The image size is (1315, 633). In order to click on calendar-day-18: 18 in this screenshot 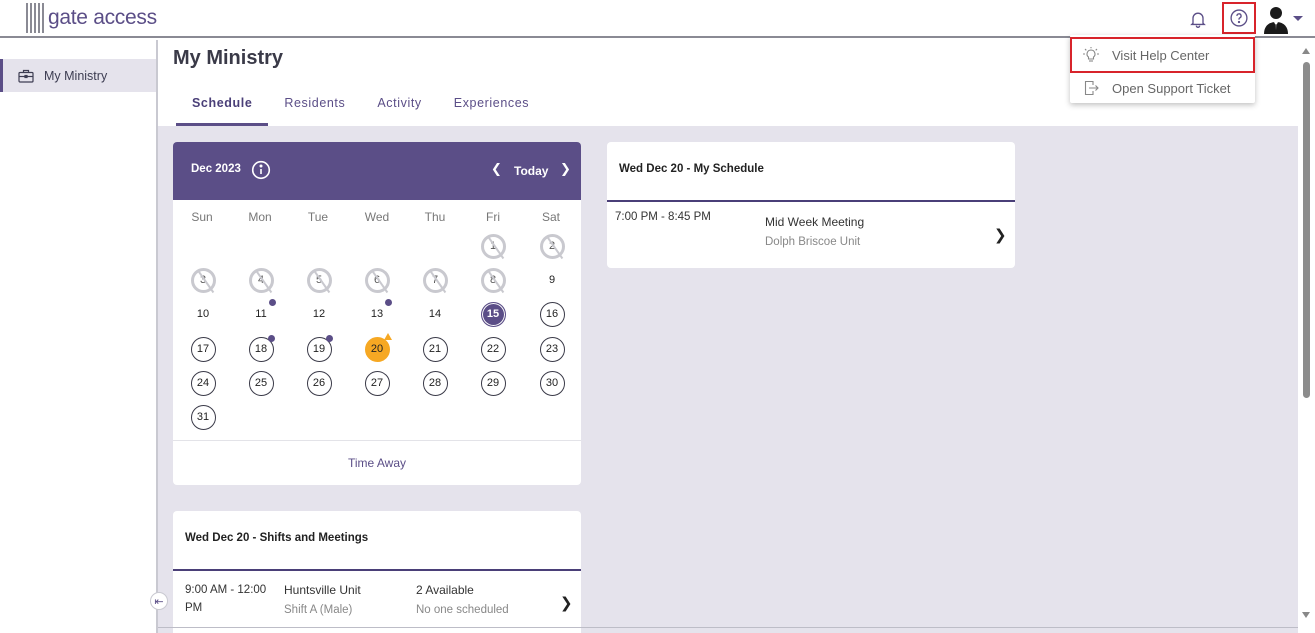, I will do `click(261, 348)`.